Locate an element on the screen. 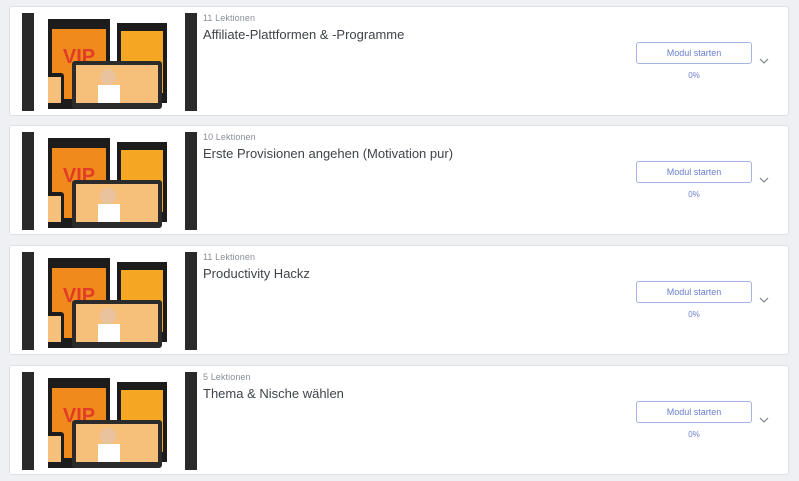 Image resolution: width=799 pixels, height=481 pixels. module-meta: 11 Lektionen Productivity Hackz is located at coordinates (256, 266).